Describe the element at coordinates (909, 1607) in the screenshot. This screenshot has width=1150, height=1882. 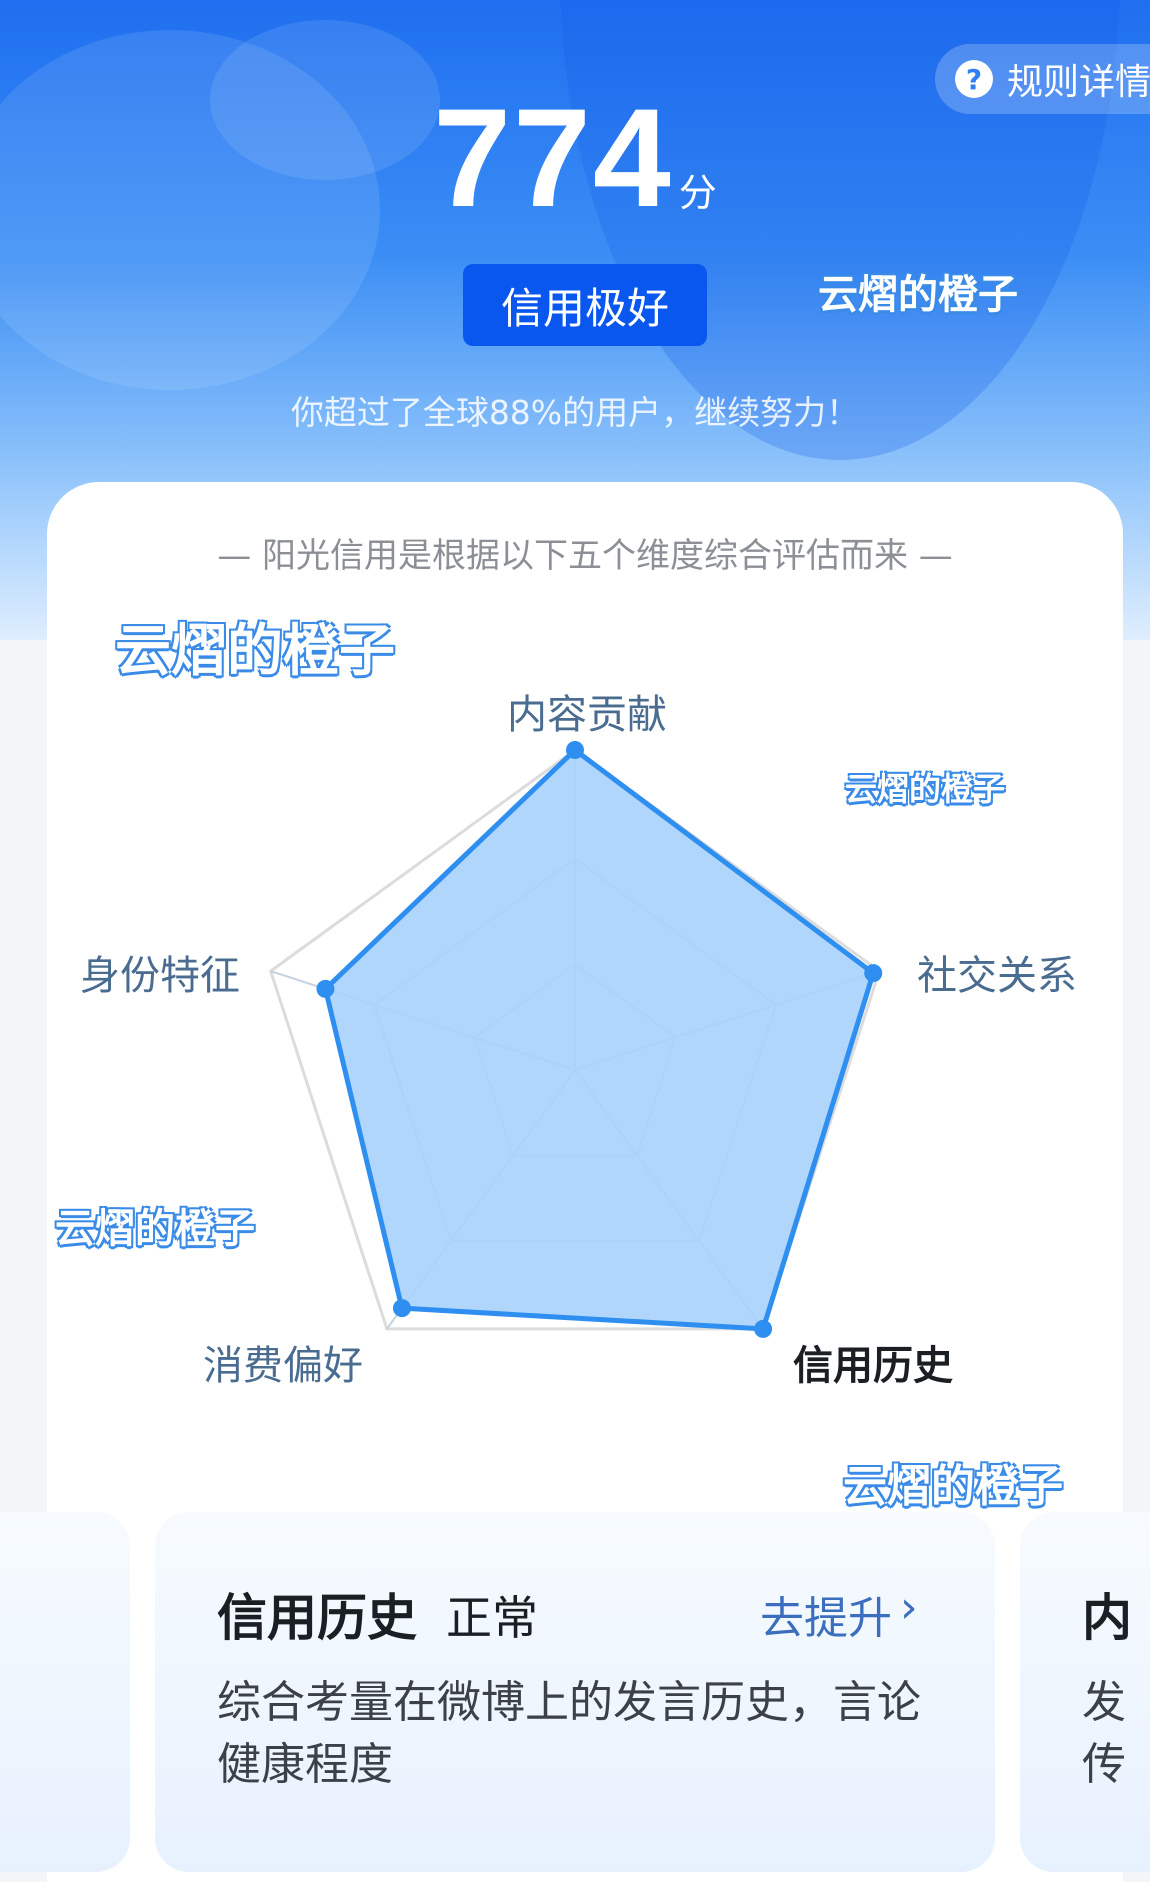
I see `chevron-right-icon: ›` at that location.